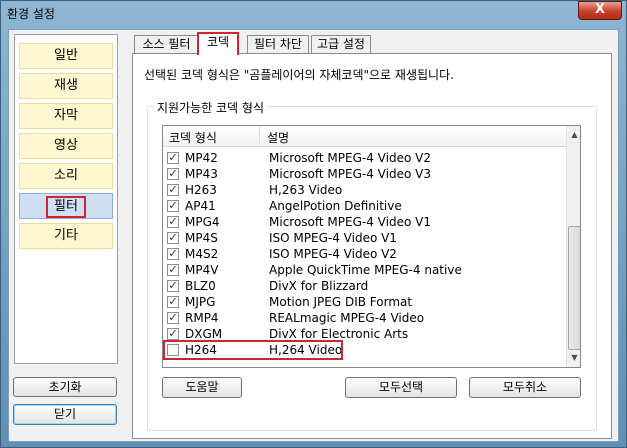 The image size is (627, 448). What do you see at coordinates (201, 158) in the screenshot?
I see `codec-format: MP42` at bounding box center [201, 158].